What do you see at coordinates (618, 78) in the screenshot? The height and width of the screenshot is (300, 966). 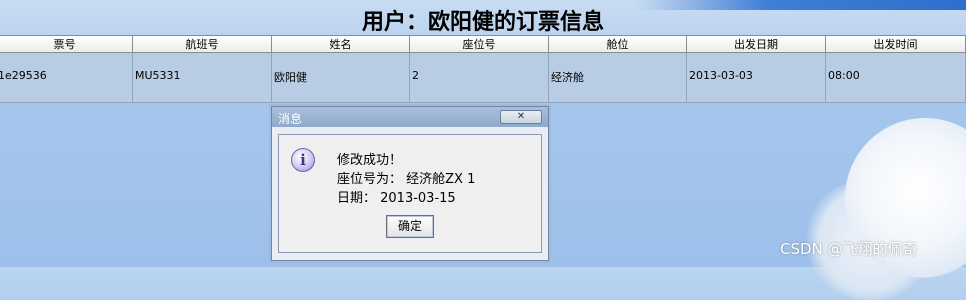 I see `cell-cabin: 经济舱` at bounding box center [618, 78].